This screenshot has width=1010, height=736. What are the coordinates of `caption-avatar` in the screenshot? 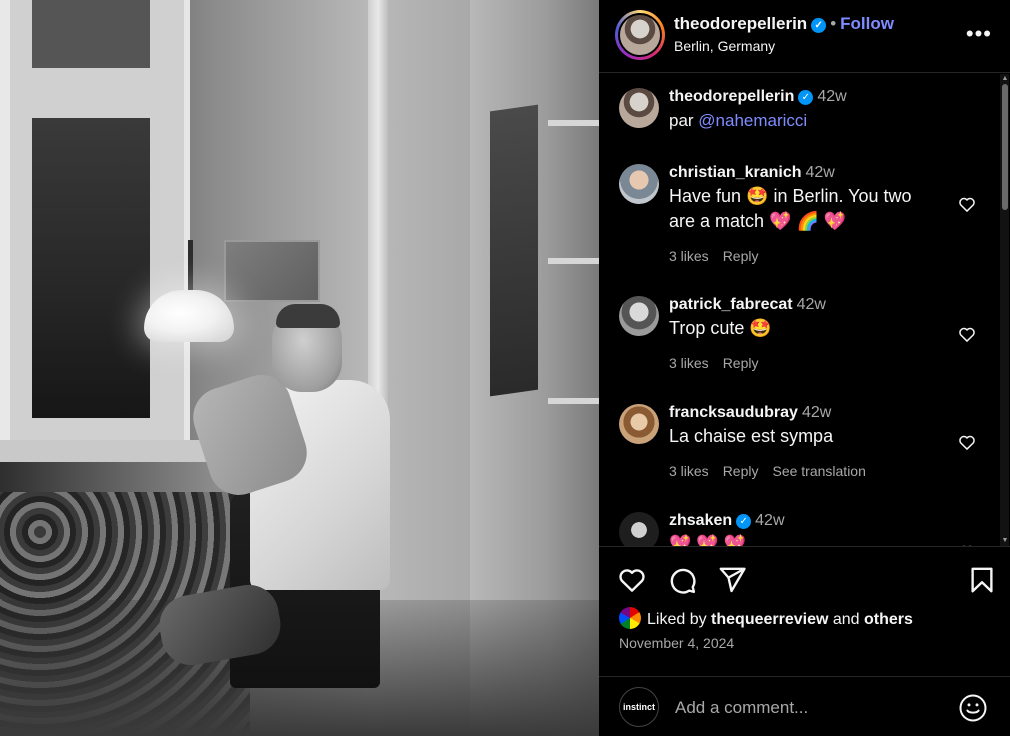 It's located at (639, 108).